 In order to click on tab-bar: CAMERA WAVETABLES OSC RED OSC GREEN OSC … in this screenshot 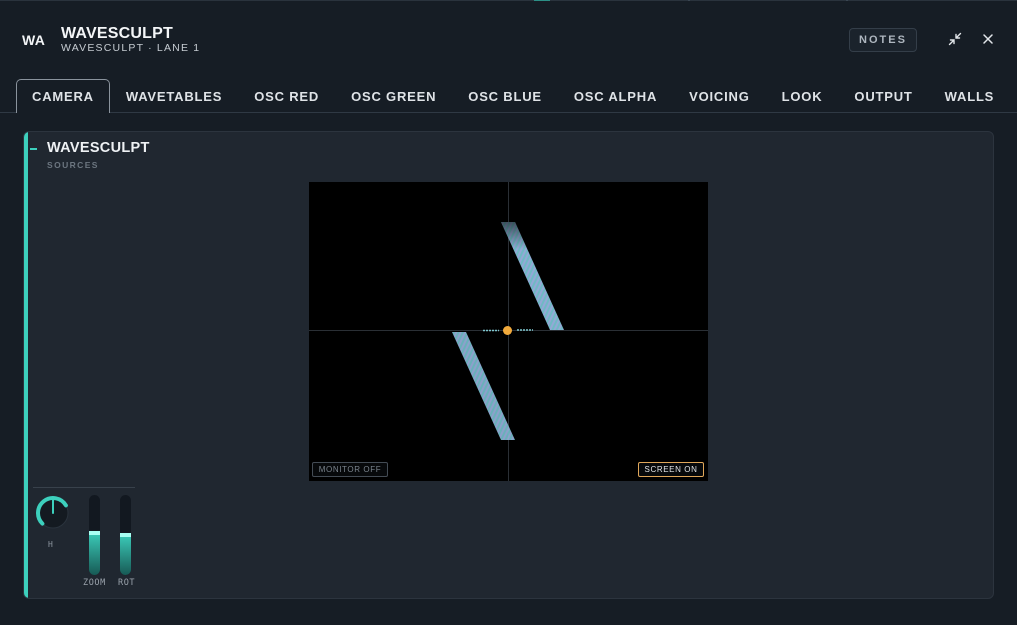, I will do `click(513, 96)`.